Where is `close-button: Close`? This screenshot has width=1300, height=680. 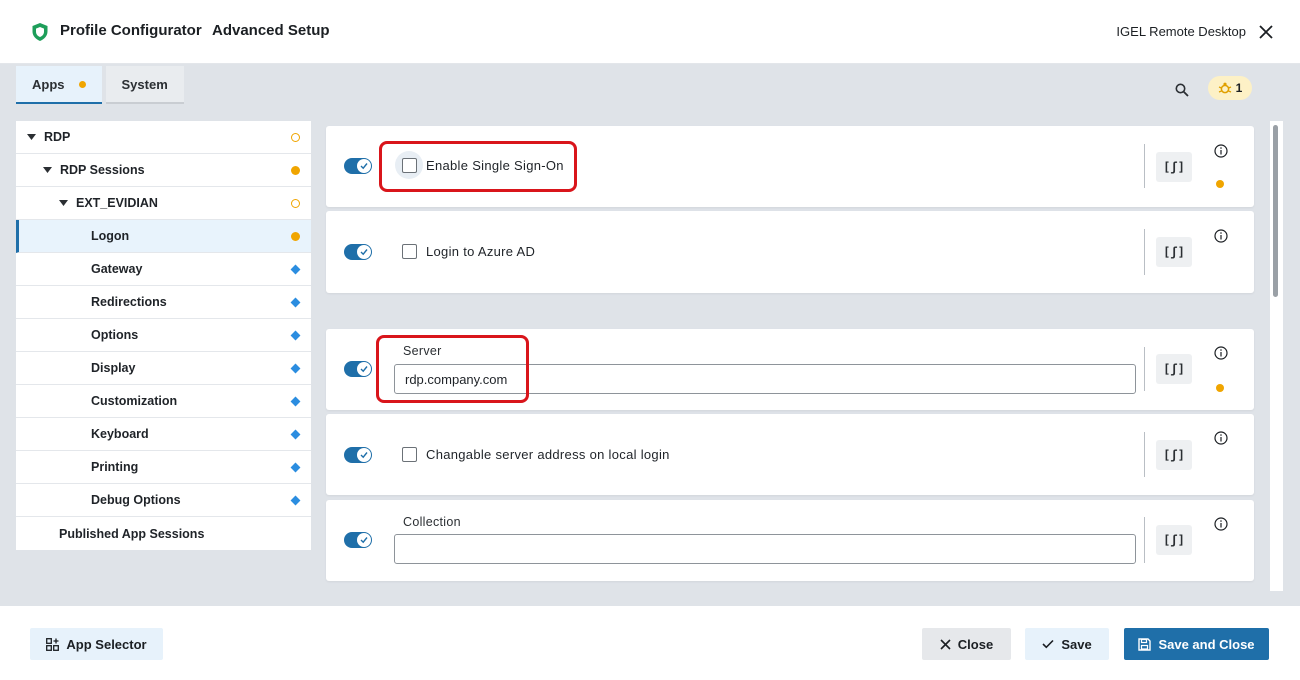 close-button: Close is located at coordinates (966, 644).